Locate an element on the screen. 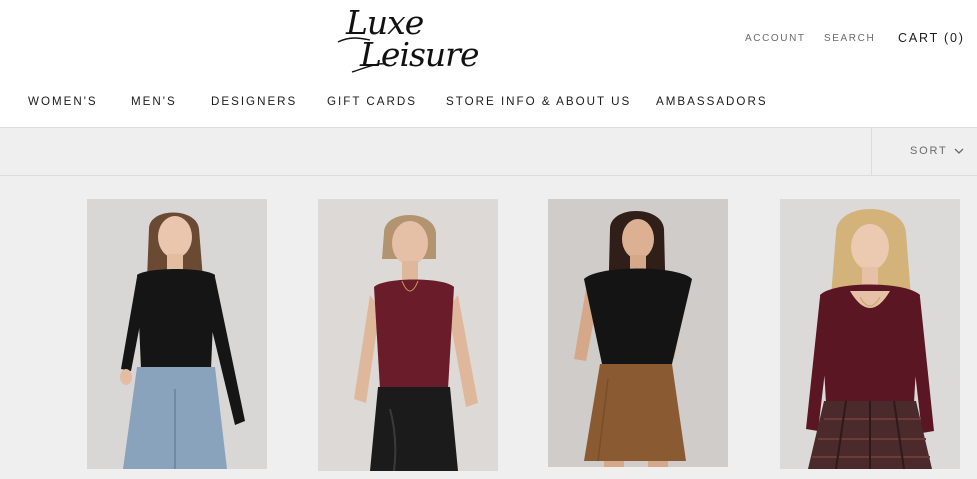 The width and height of the screenshot is (977, 479). cart-link: CART (0) is located at coordinates (931, 38).